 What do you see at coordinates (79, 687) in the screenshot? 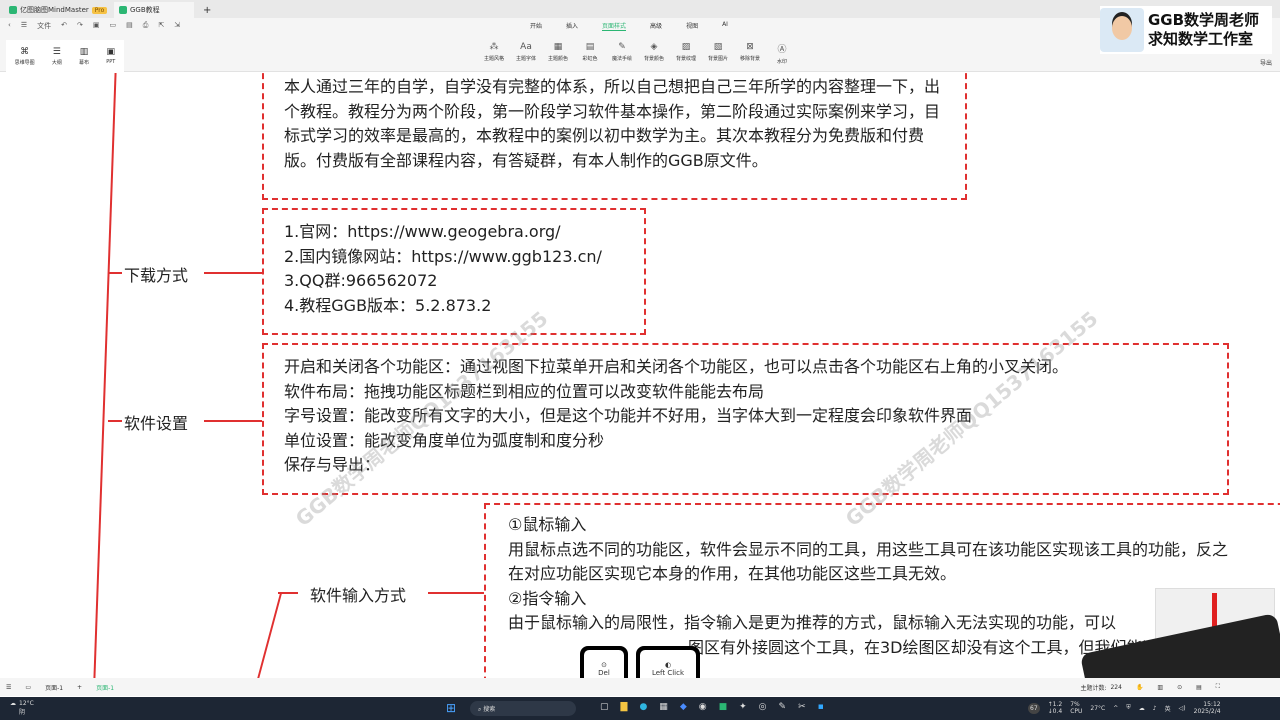
I see `add-page-button: +` at bounding box center [79, 687].